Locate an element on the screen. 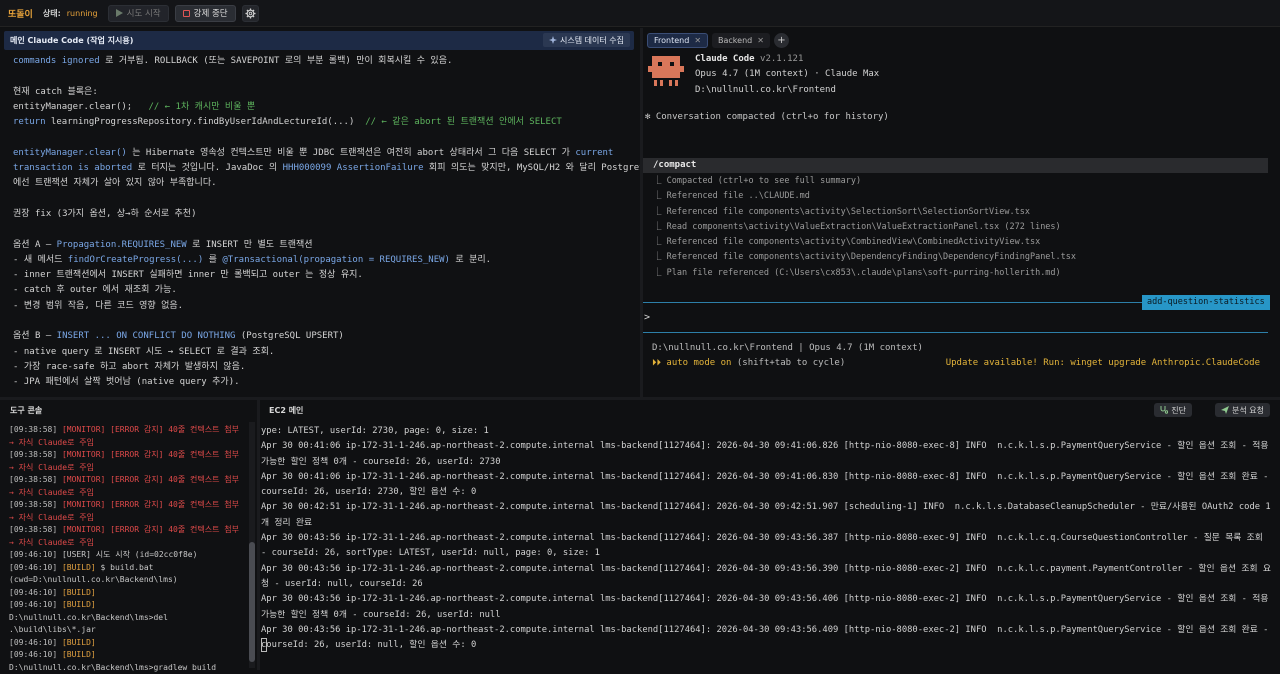  play-icon is located at coordinates (119, 13).